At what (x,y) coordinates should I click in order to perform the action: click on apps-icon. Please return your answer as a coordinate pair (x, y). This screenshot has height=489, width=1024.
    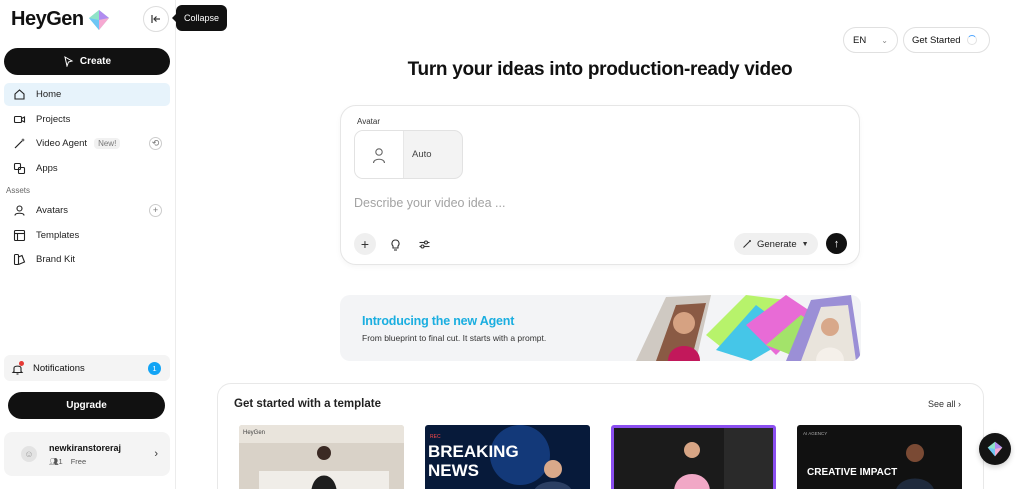
    Looking at the image, I should click on (19, 168).